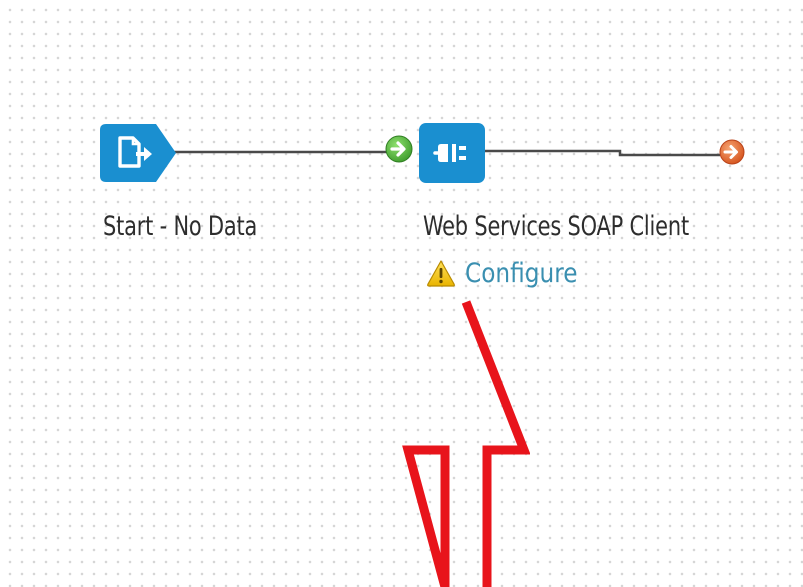 The image size is (803, 587). What do you see at coordinates (521, 273) in the screenshot?
I see `configure-link: Configure` at bounding box center [521, 273].